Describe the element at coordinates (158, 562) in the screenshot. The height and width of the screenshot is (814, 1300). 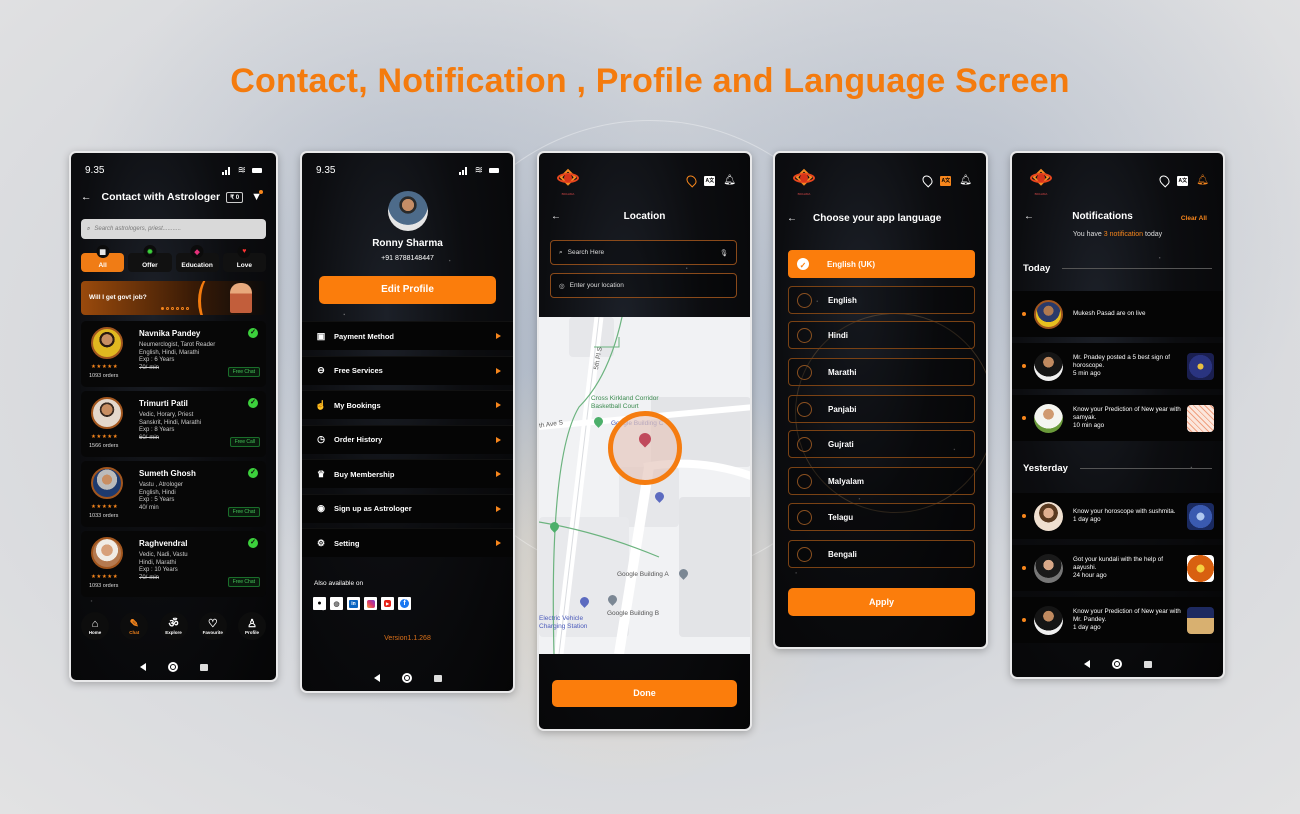
I see `languages: Hindi, Marathi` at that location.